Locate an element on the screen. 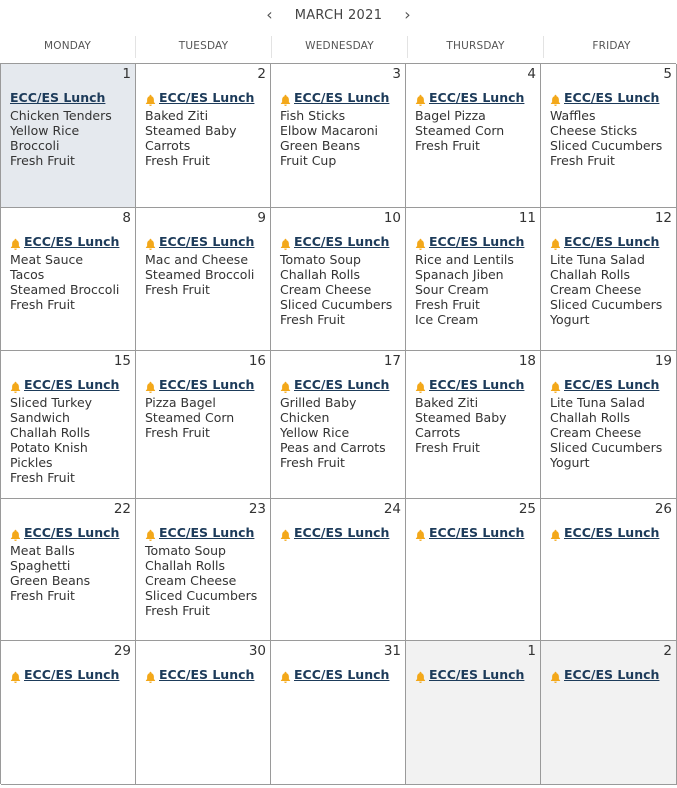  menu-item: Yogurt is located at coordinates (570, 319).